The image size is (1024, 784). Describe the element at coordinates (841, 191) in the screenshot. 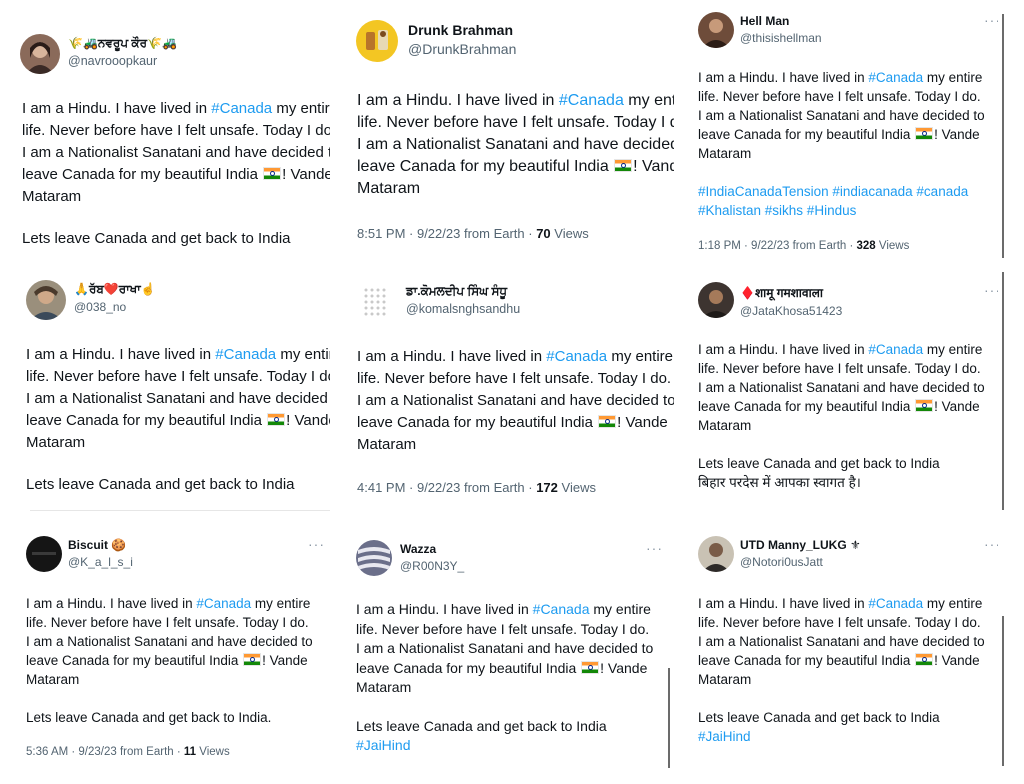

I see `hashtag-link: #IndiaCanadaTension #indiacanada #canada` at that location.